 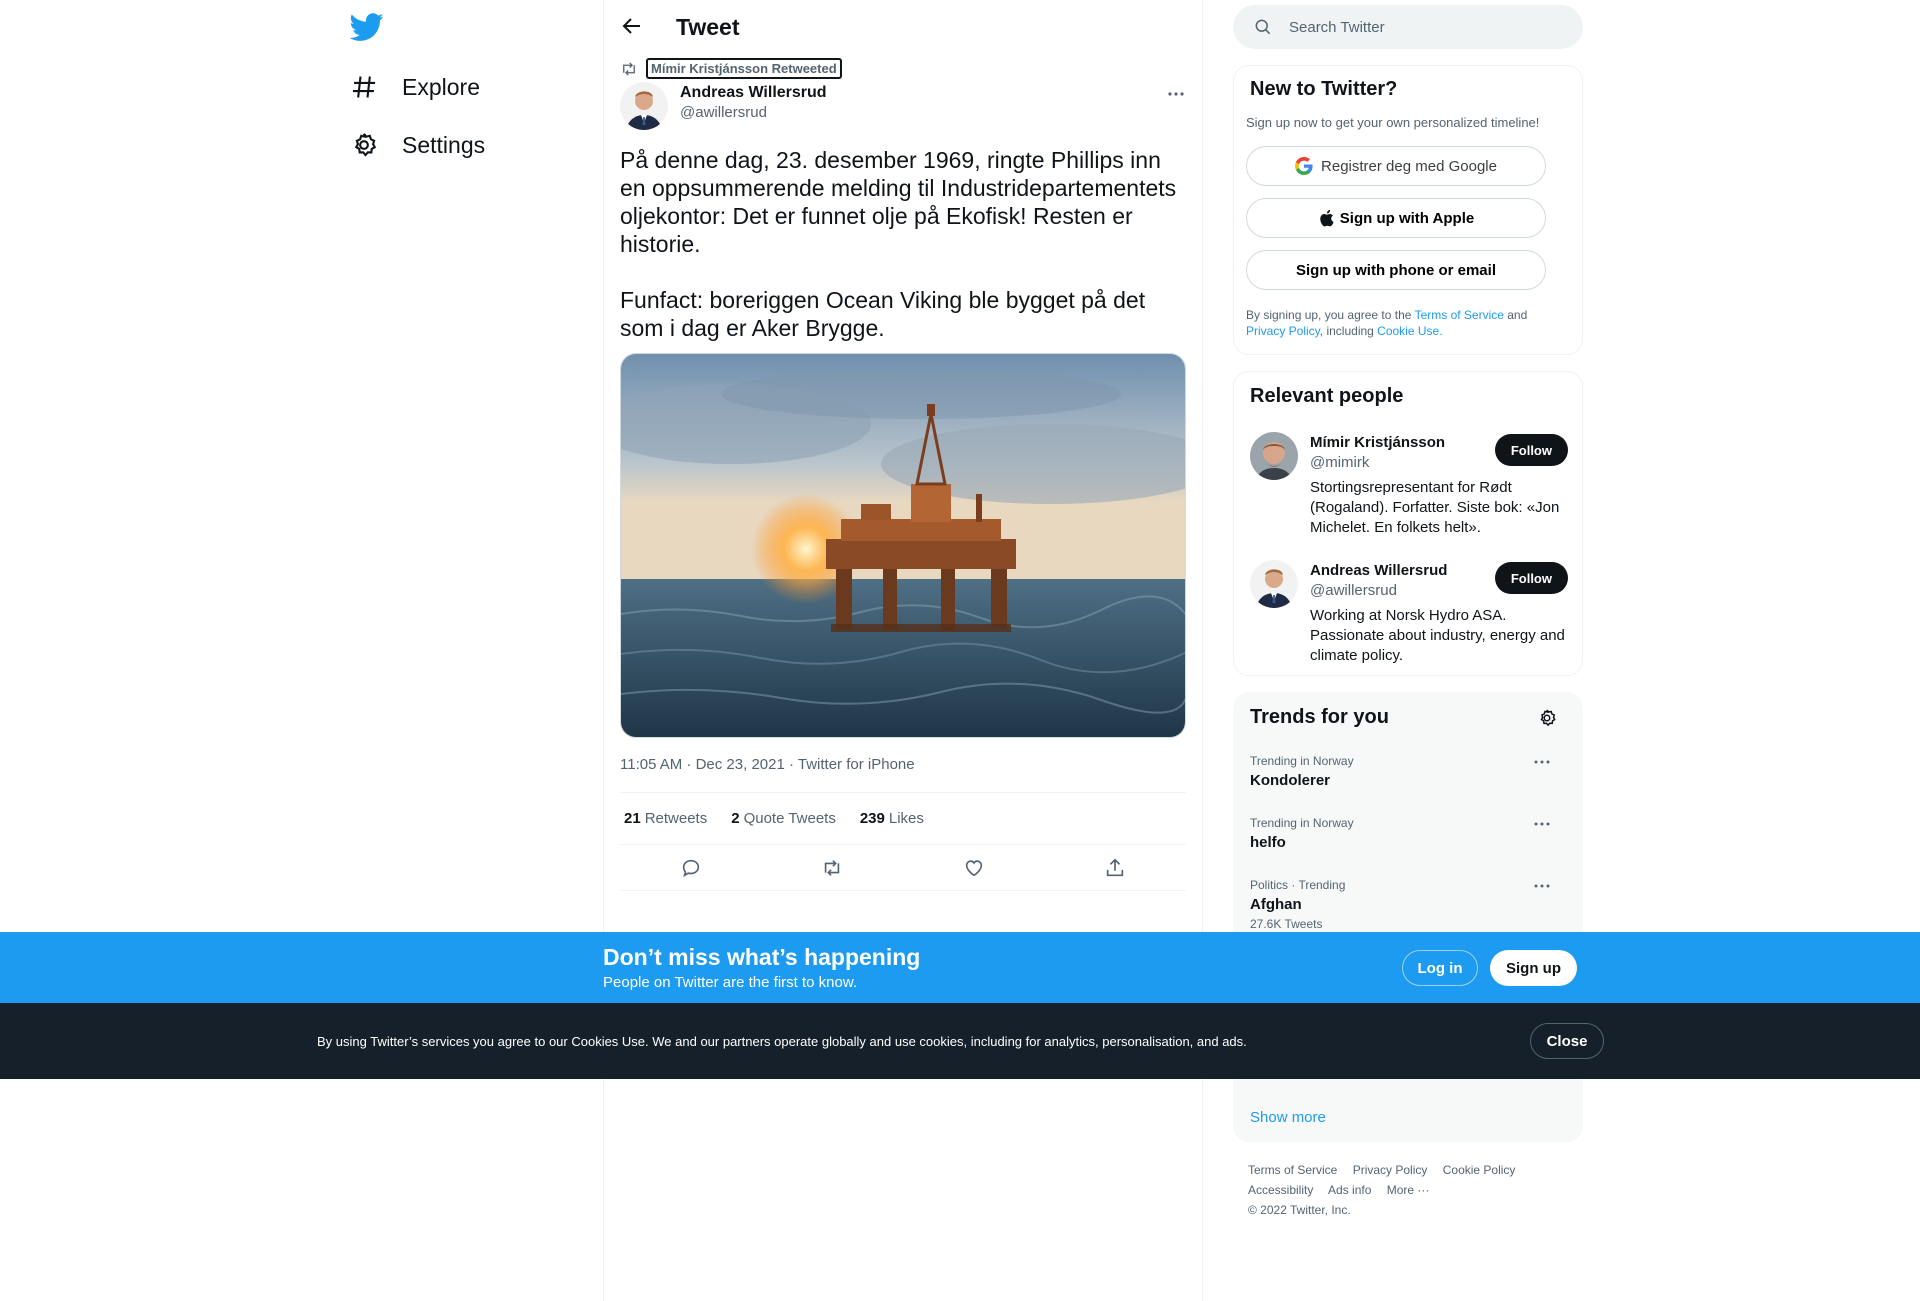 I want to click on legal-including: , including, so click(x=1348, y=331).